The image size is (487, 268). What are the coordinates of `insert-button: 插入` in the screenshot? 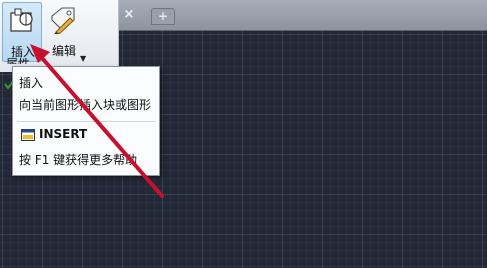 It's located at (22, 32).